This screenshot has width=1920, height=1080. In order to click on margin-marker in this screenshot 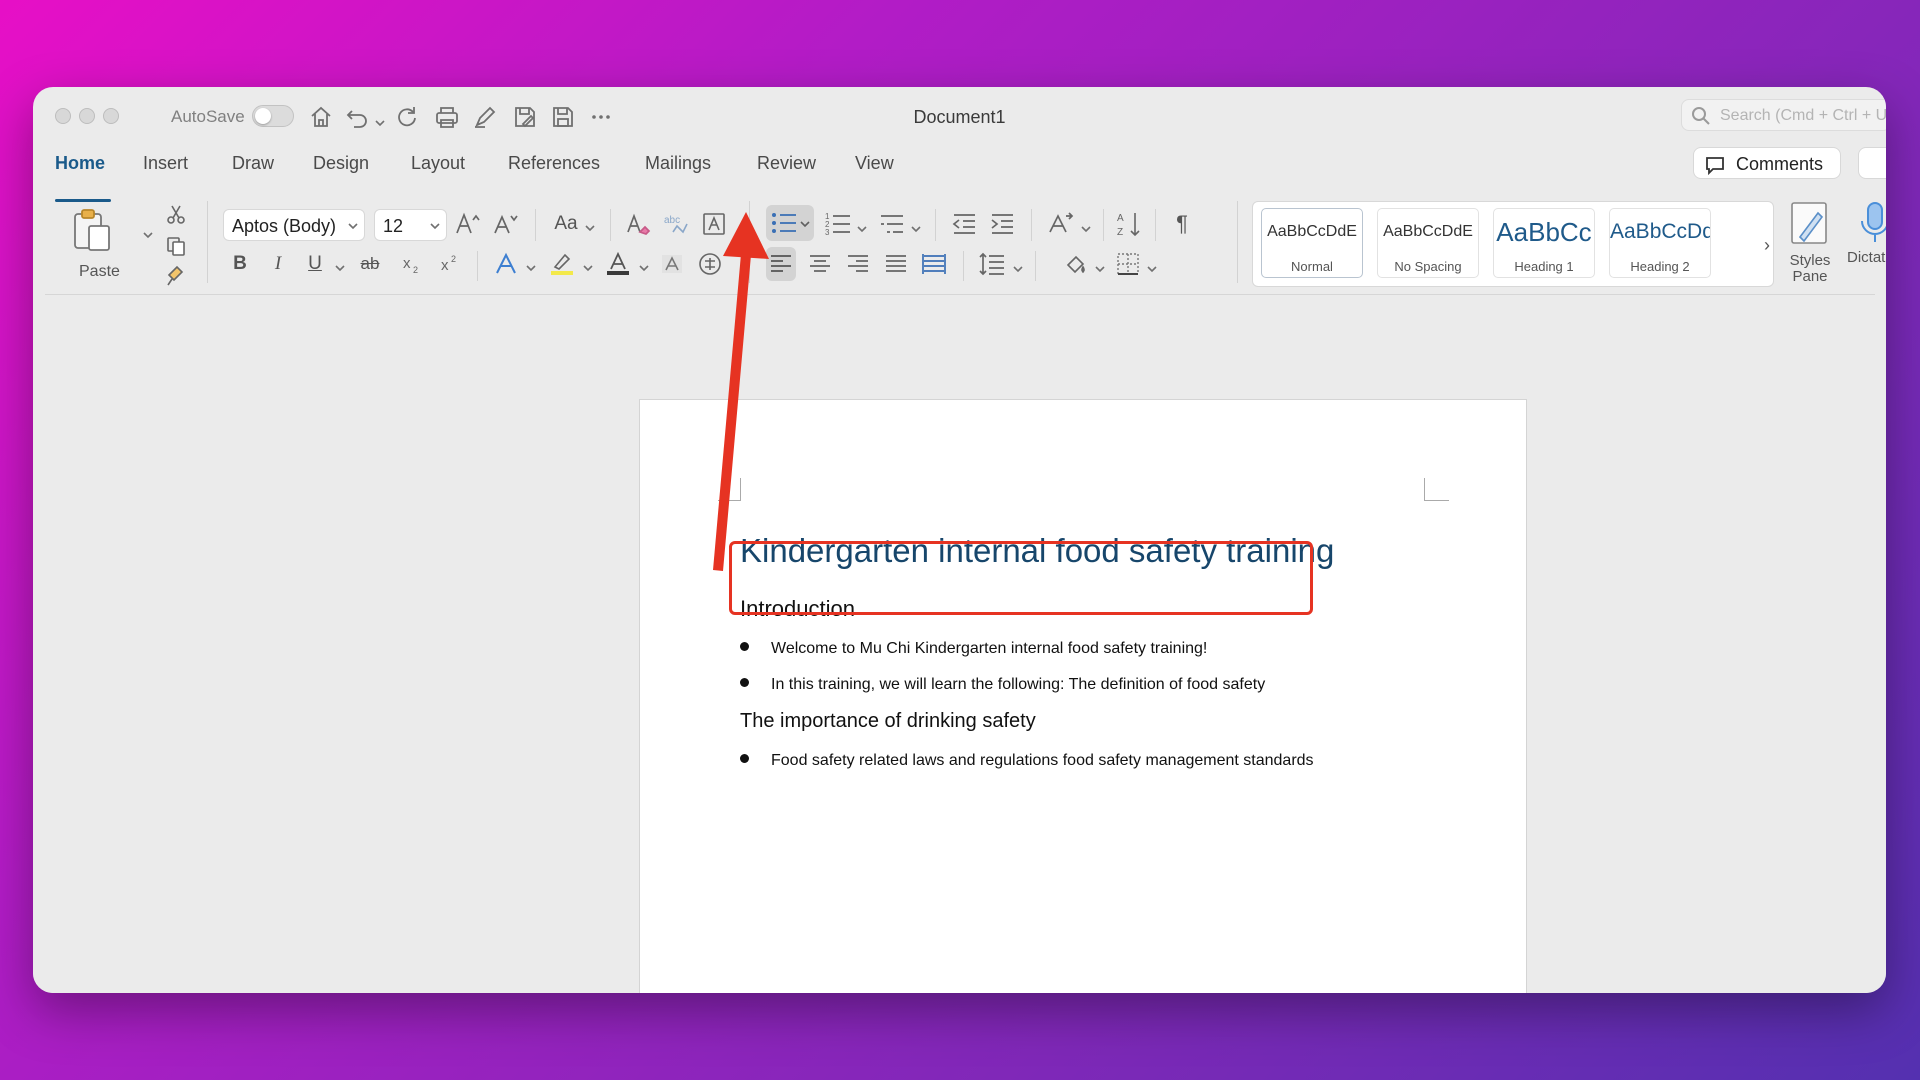, I will do `click(729, 489)`.